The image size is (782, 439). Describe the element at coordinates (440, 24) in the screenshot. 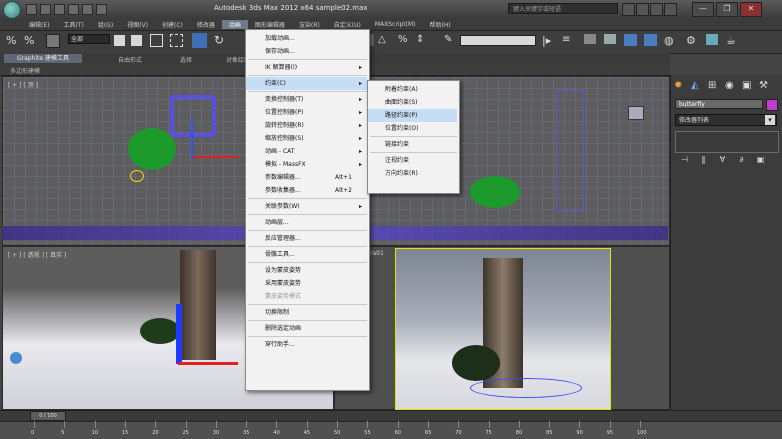

I see `menu-help: 帮助(H)` at that location.